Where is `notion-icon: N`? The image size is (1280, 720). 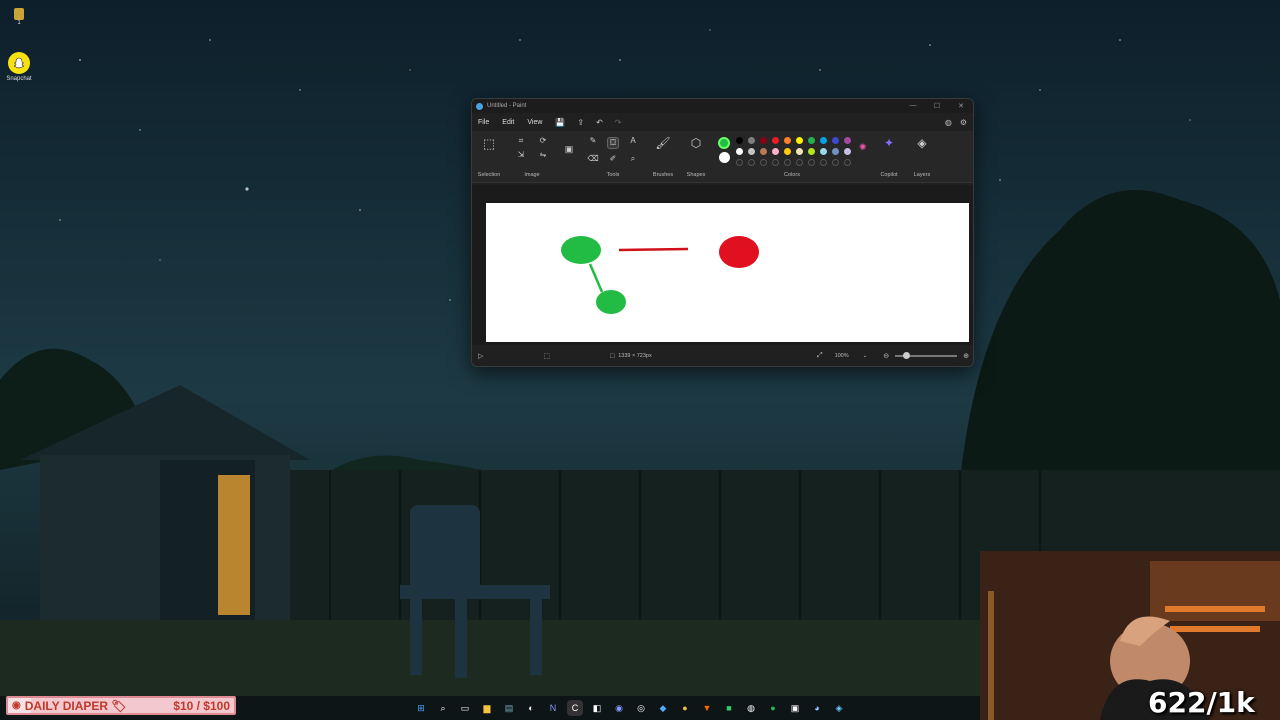 notion-icon: N is located at coordinates (553, 708).